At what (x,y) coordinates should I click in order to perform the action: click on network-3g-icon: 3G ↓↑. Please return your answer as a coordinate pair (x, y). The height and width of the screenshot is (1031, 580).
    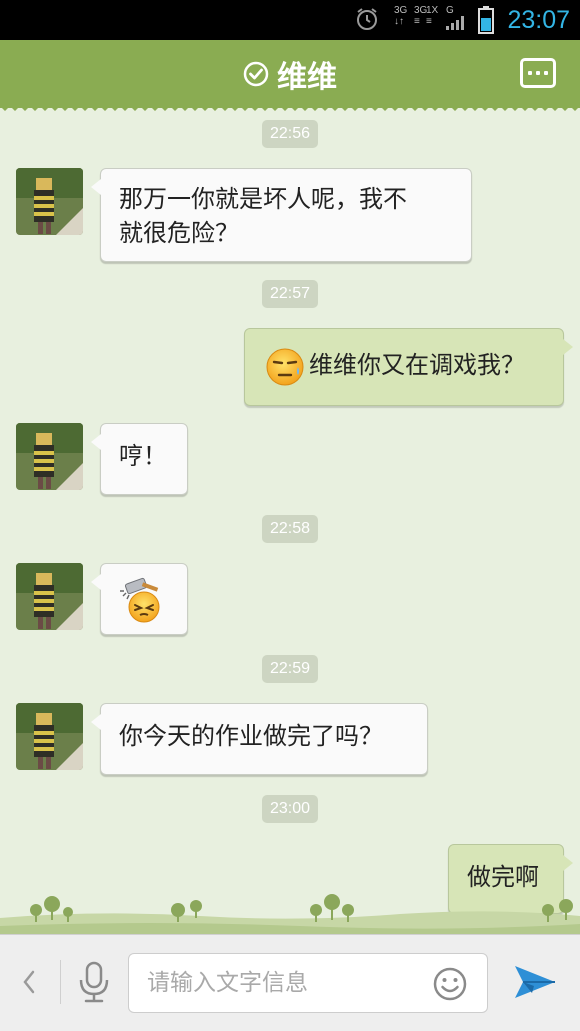
    Looking at the image, I should click on (401, 16).